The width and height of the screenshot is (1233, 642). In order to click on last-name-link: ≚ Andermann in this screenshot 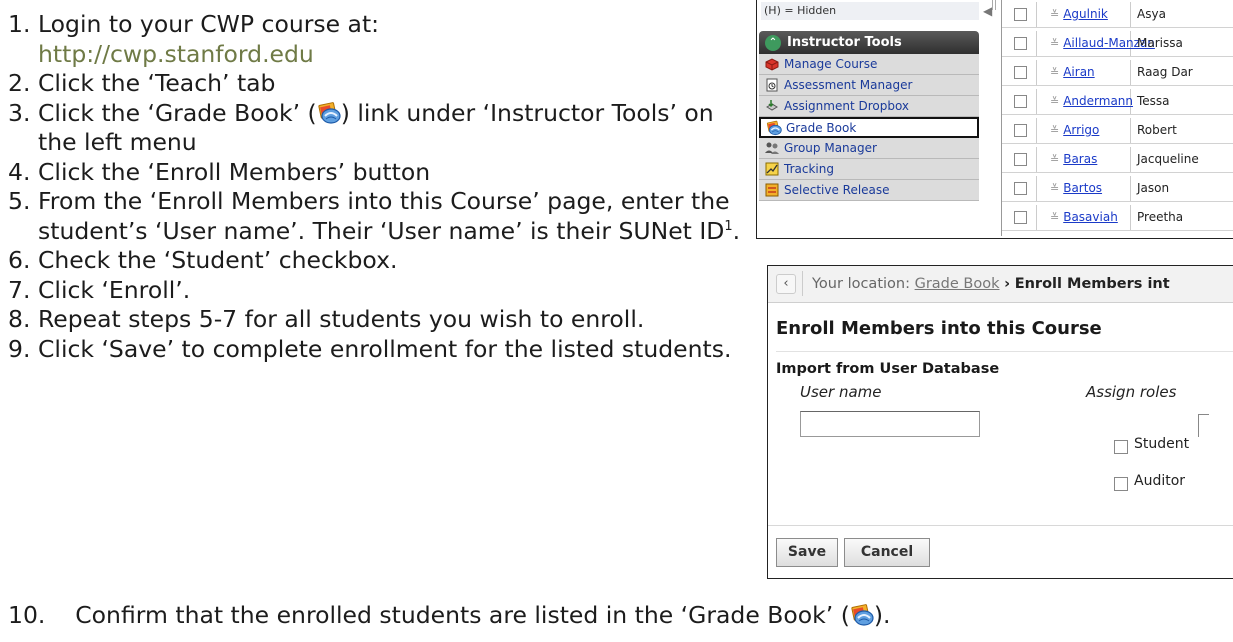, I will do `click(1091, 101)`.